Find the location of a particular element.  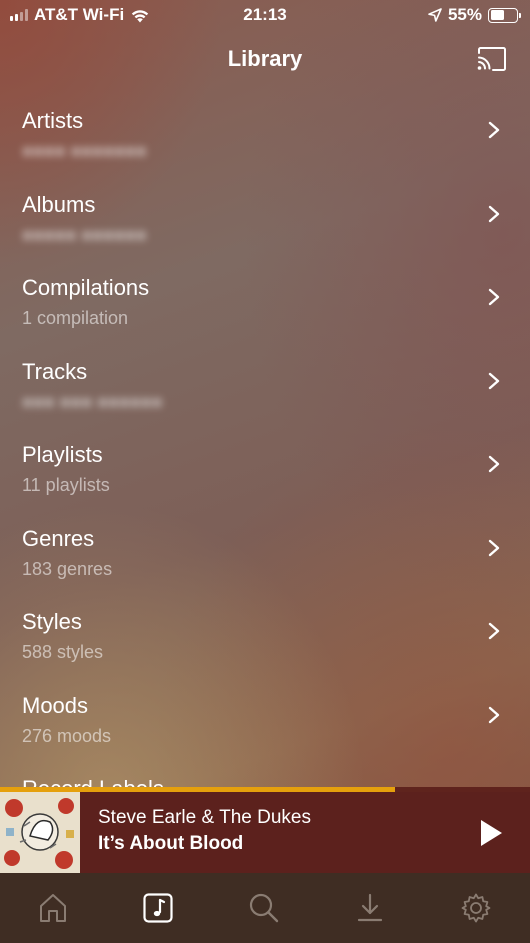

list-item-label: Playlists is located at coordinates (62, 454).